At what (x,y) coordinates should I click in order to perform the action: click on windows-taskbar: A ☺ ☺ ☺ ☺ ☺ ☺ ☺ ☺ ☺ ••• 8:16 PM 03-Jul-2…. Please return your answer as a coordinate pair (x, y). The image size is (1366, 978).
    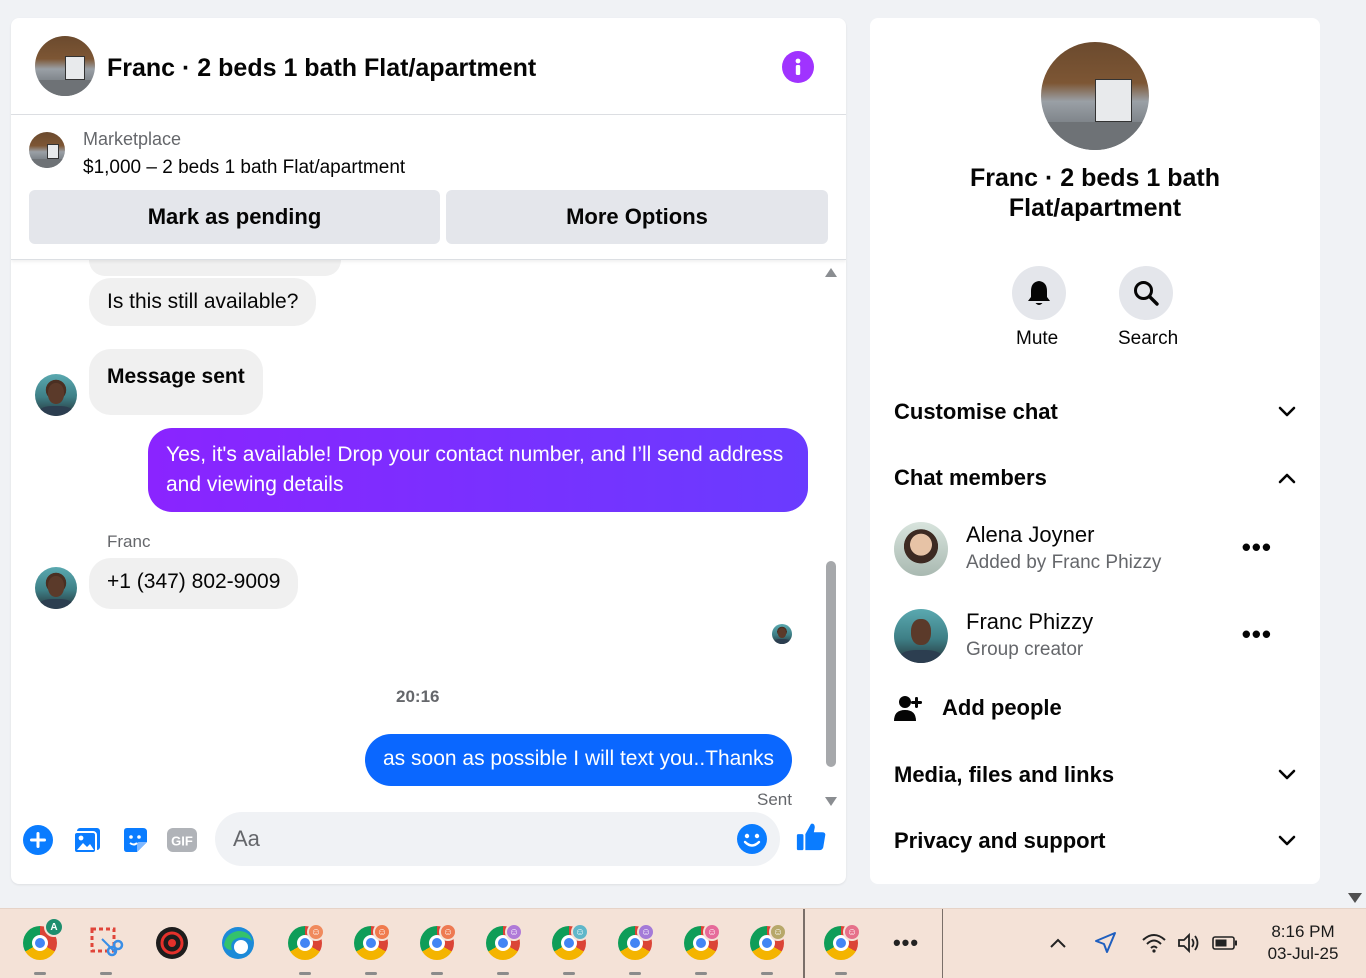
    Looking at the image, I should click on (683, 943).